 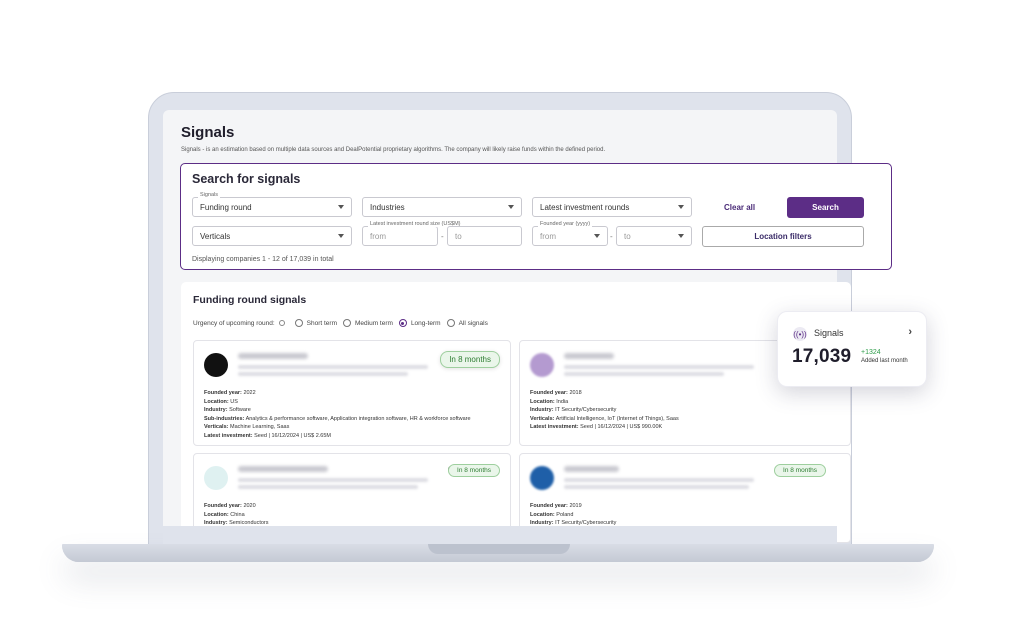 What do you see at coordinates (575, 506) in the screenshot?
I see `detail-value: 2019` at bounding box center [575, 506].